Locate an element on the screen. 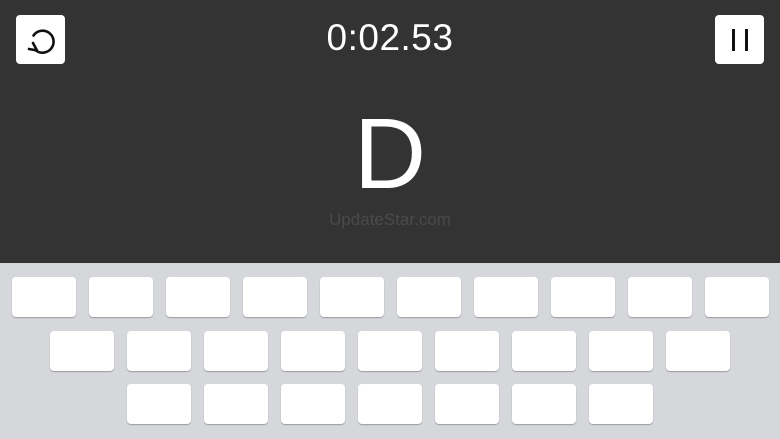  watermark-text: UpdateStar.com is located at coordinates (390, 219).